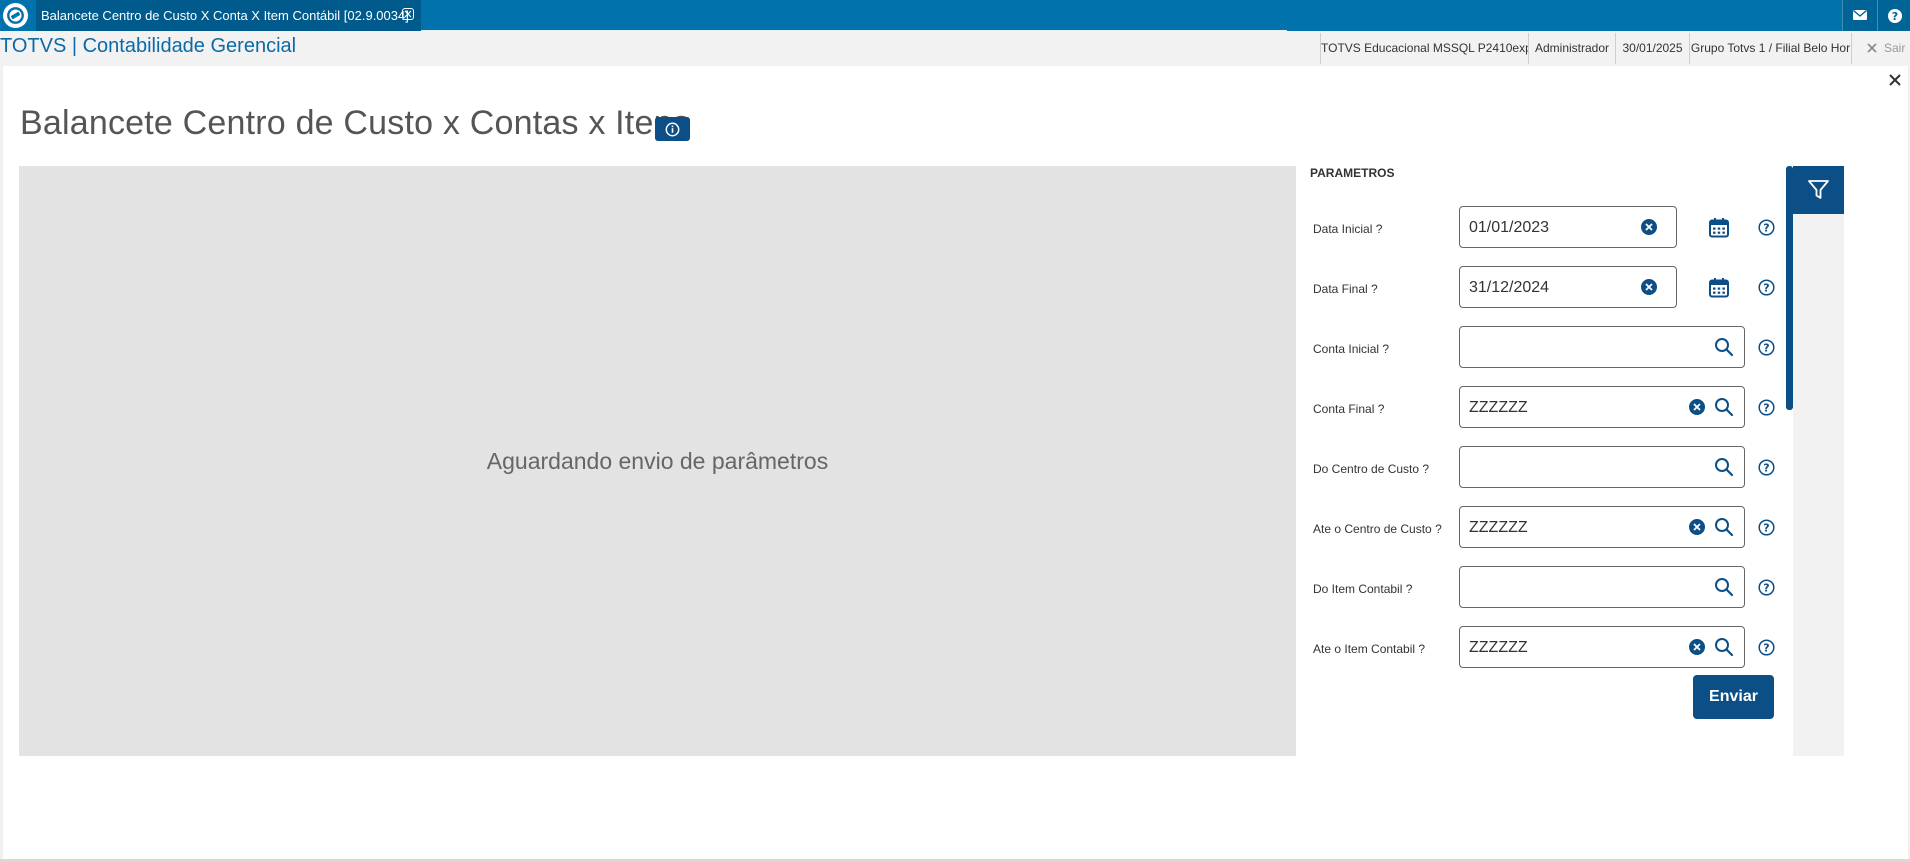 The image size is (1910, 862). I want to click on param-row: Do Item Contabil ??, so click(1541, 588).